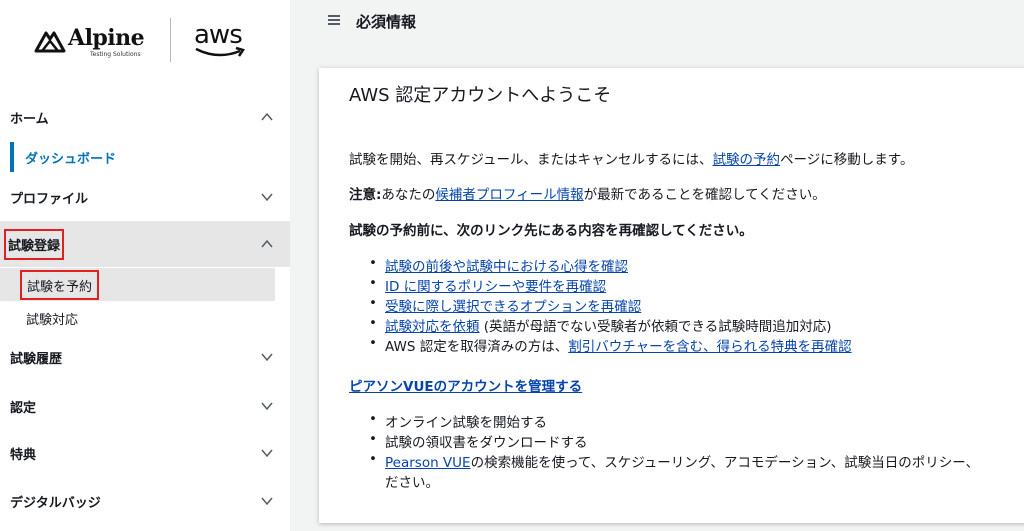 This screenshot has height=531, width=1024. Describe the element at coordinates (145, 501) in the screenshot. I see `sidebar-item-digital-badges: デジタルバッジ` at that location.